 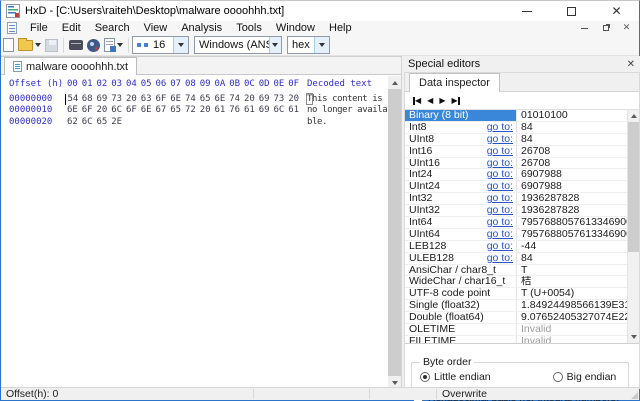 What do you see at coordinates (113, 45) in the screenshot?
I see `export-button` at bounding box center [113, 45].